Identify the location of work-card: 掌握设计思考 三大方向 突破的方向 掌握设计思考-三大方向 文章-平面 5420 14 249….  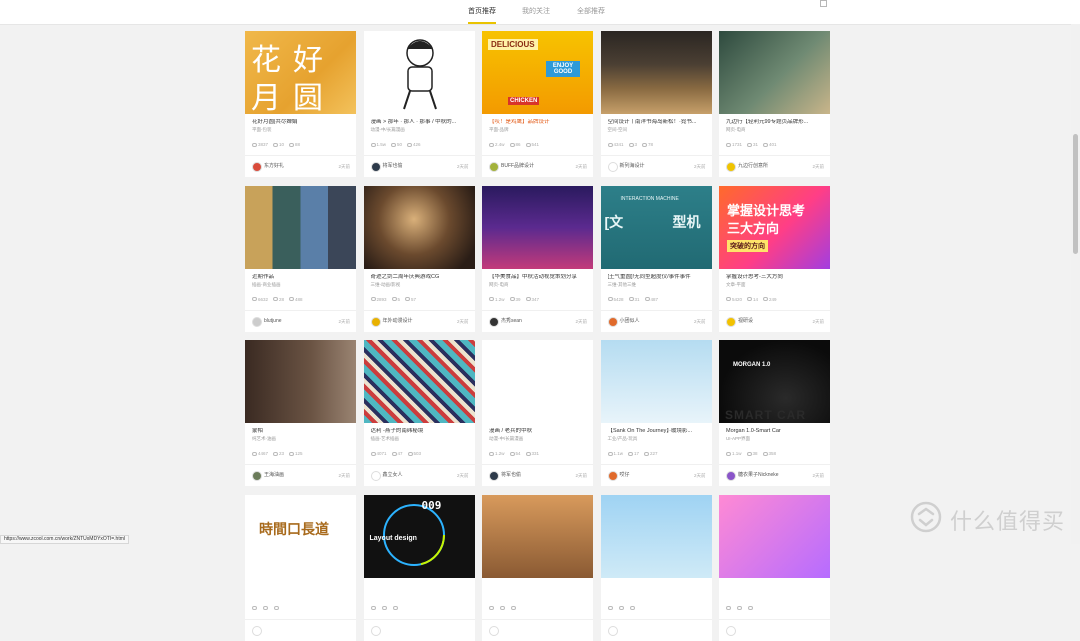
(774, 258).